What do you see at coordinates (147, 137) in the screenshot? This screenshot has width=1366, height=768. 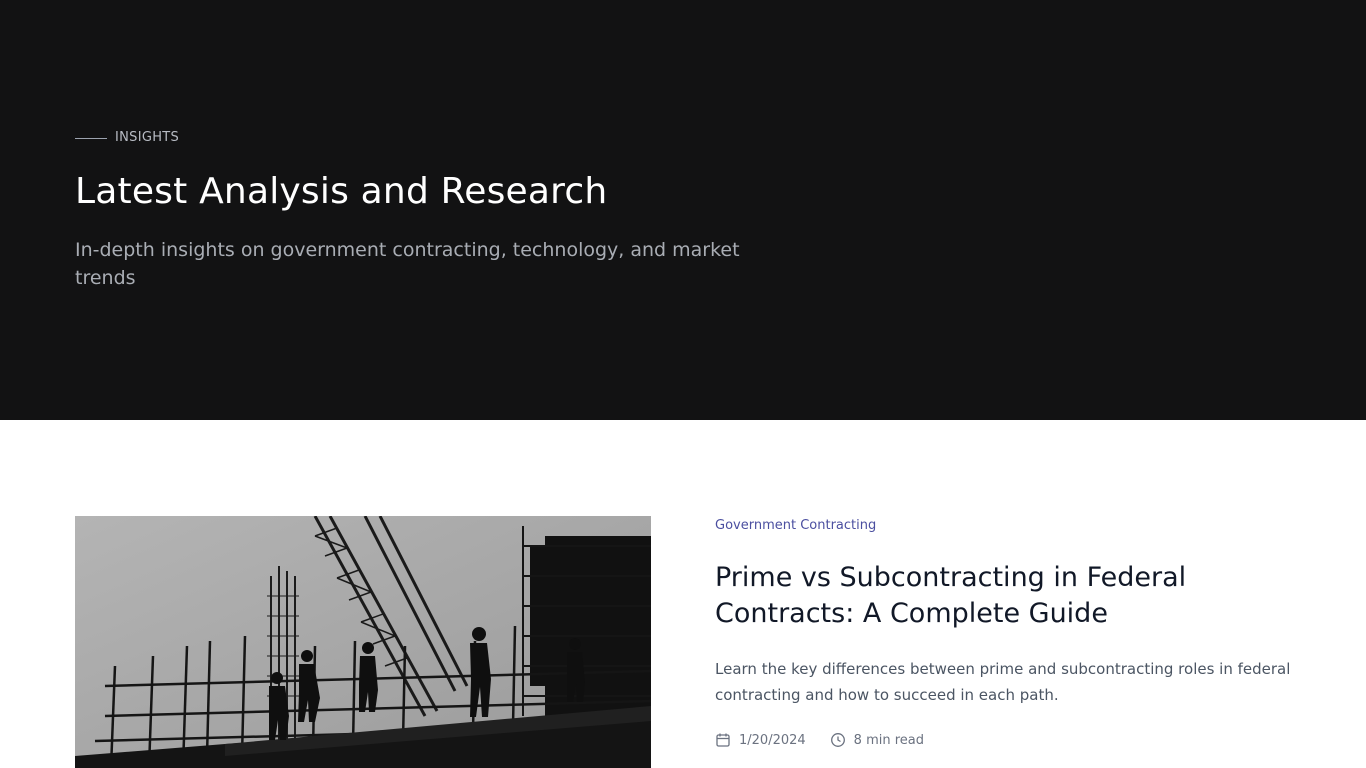 I see `eyebrow-label: INSIGHTS` at bounding box center [147, 137].